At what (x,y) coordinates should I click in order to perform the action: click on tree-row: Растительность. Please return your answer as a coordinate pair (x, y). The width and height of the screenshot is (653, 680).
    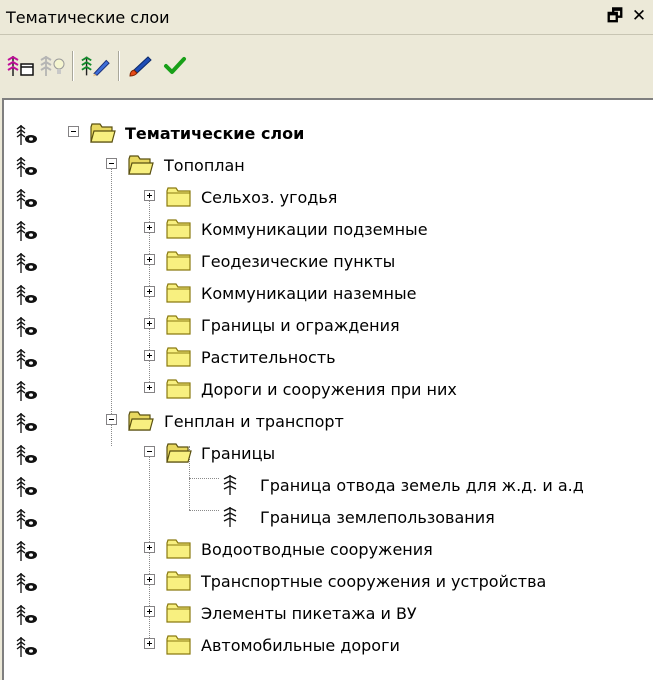
    Looking at the image, I should click on (328, 358).